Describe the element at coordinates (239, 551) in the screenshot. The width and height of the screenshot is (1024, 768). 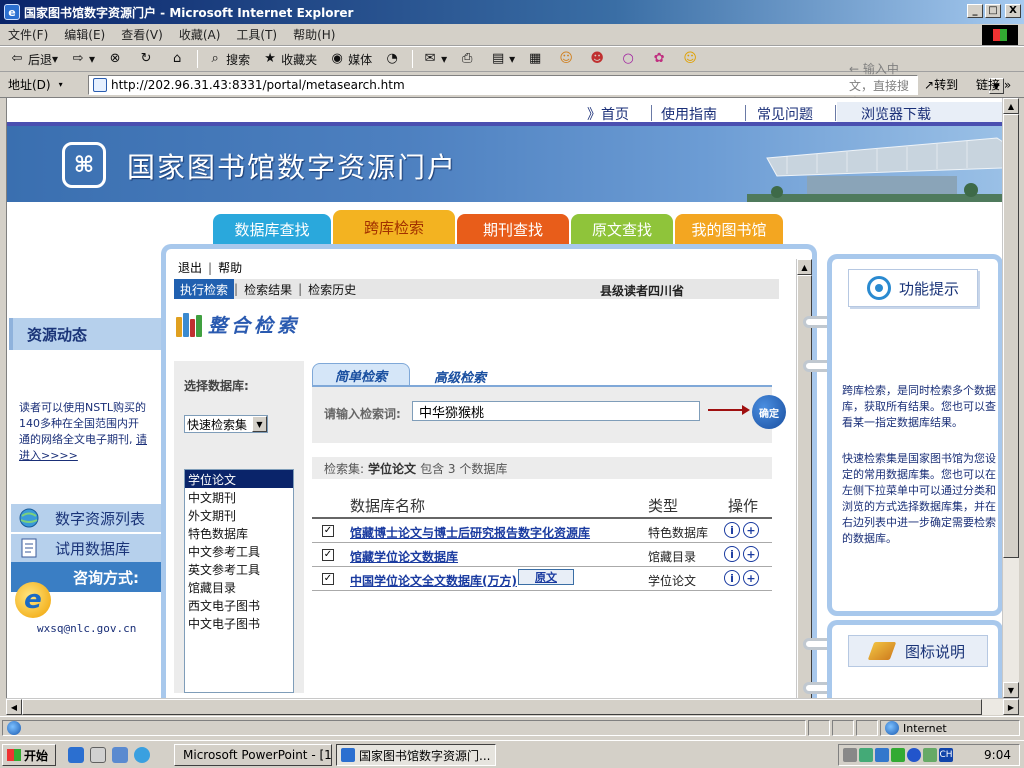
I see `database-list-item: 中文参考工具` at that location.